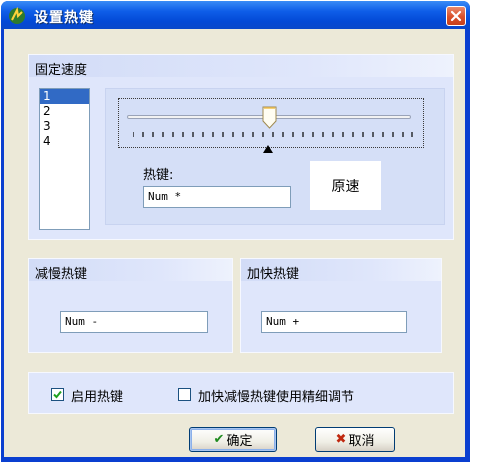 The image size is (482, 474). What do you see at coordinates (130, 305) in the screenshot?
I see `slow-down-group: 减慢热键` at bounding box center [130, 305].